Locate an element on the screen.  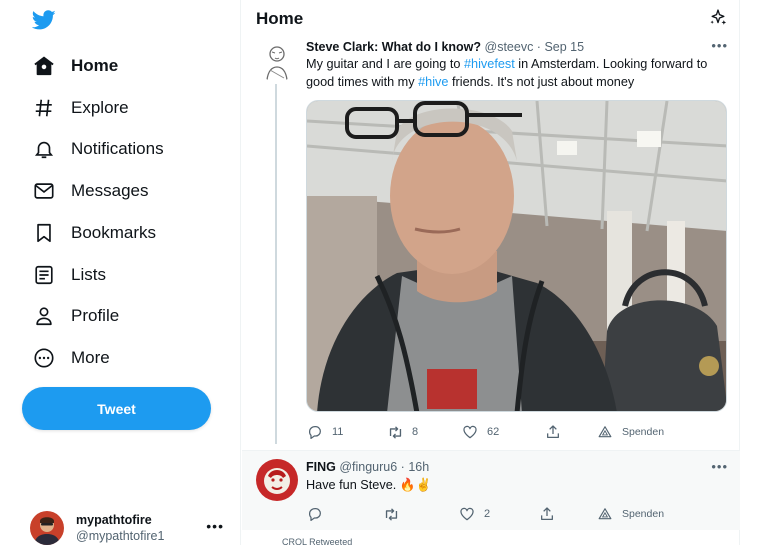
person-icon is located at coordinates (44, 316).